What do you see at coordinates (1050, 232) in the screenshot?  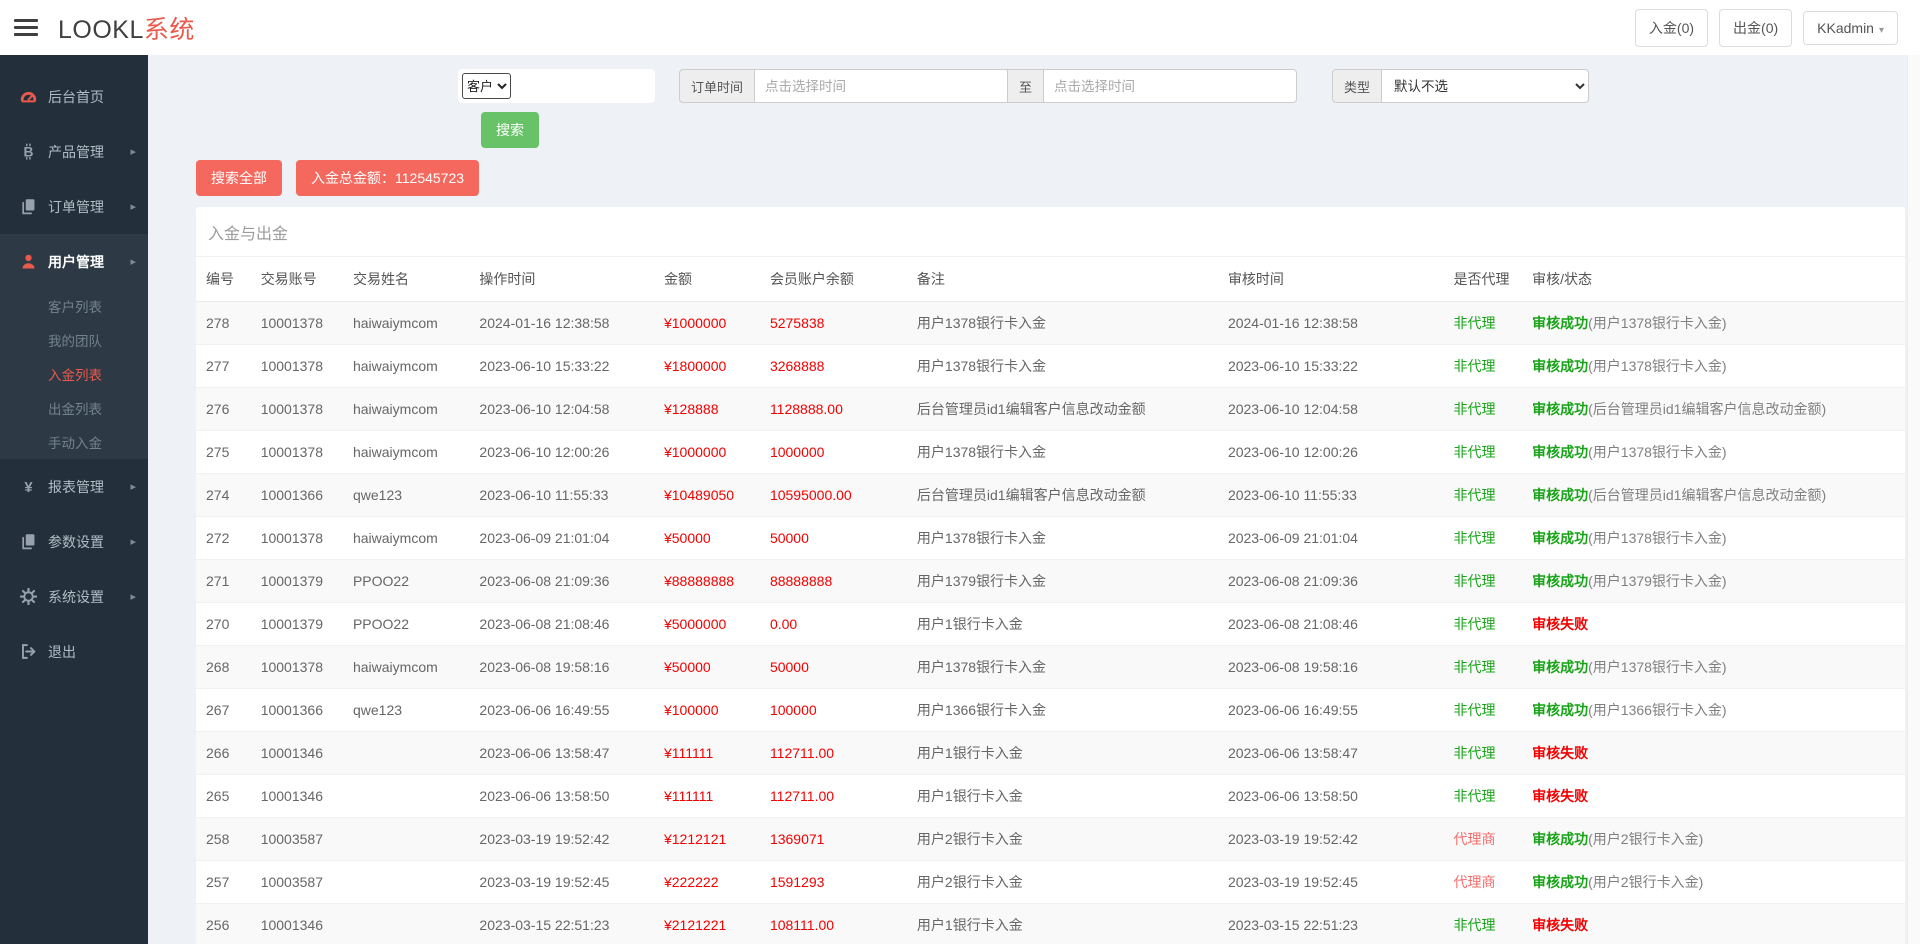 I see `panel-title: 入金与出金` at bounding box center [1050, 232].